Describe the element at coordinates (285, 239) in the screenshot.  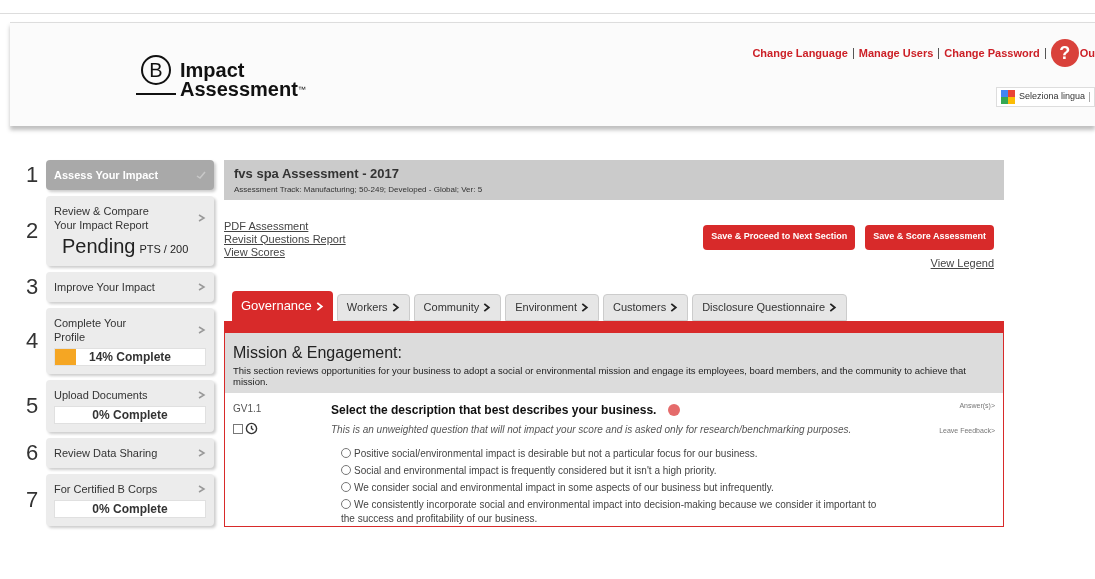
I see `report-link: Revisit Questions Report` at that location.